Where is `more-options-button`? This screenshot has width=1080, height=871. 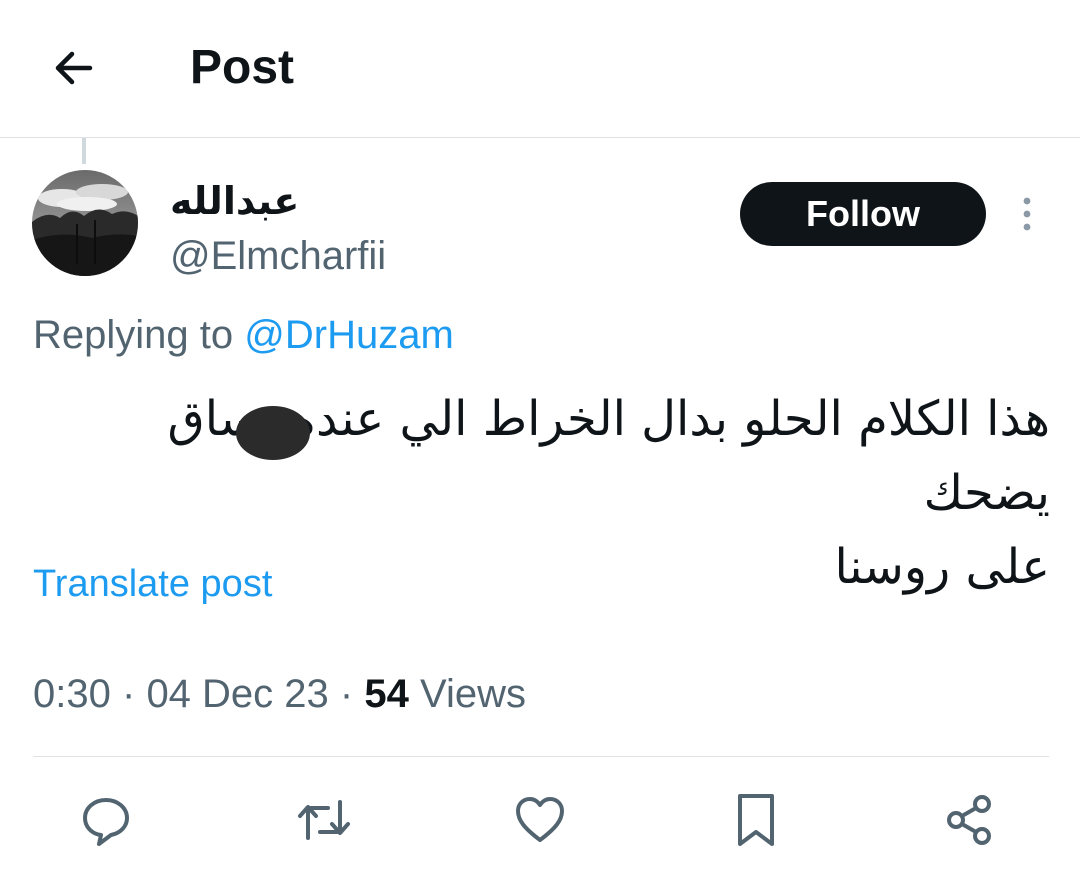
more-options-button is located at coordinates (1027, 214).